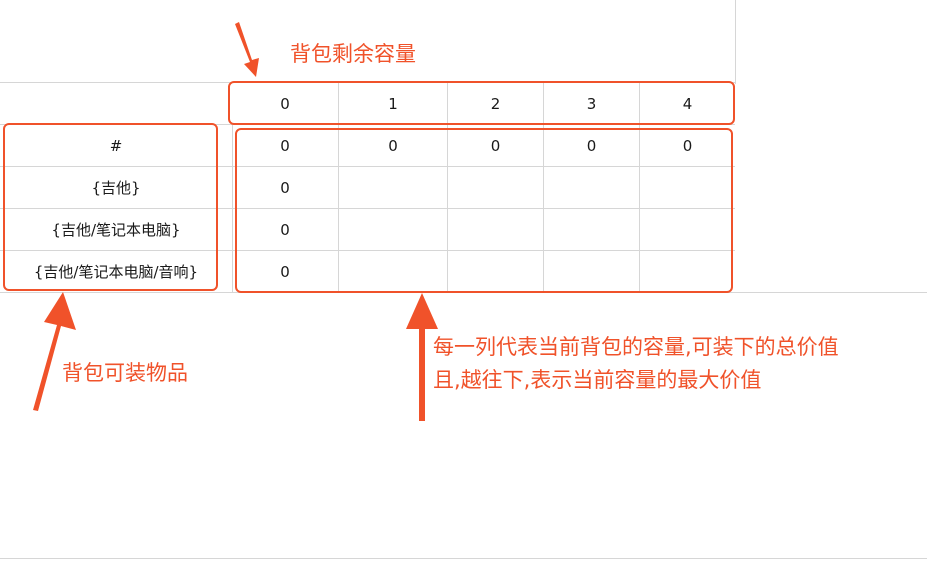  Describe the element at coordinates (597, 380) in the screenshot. I see `explanation-line-2: 且,越往下,表示当前容量的最大价值` at that location.